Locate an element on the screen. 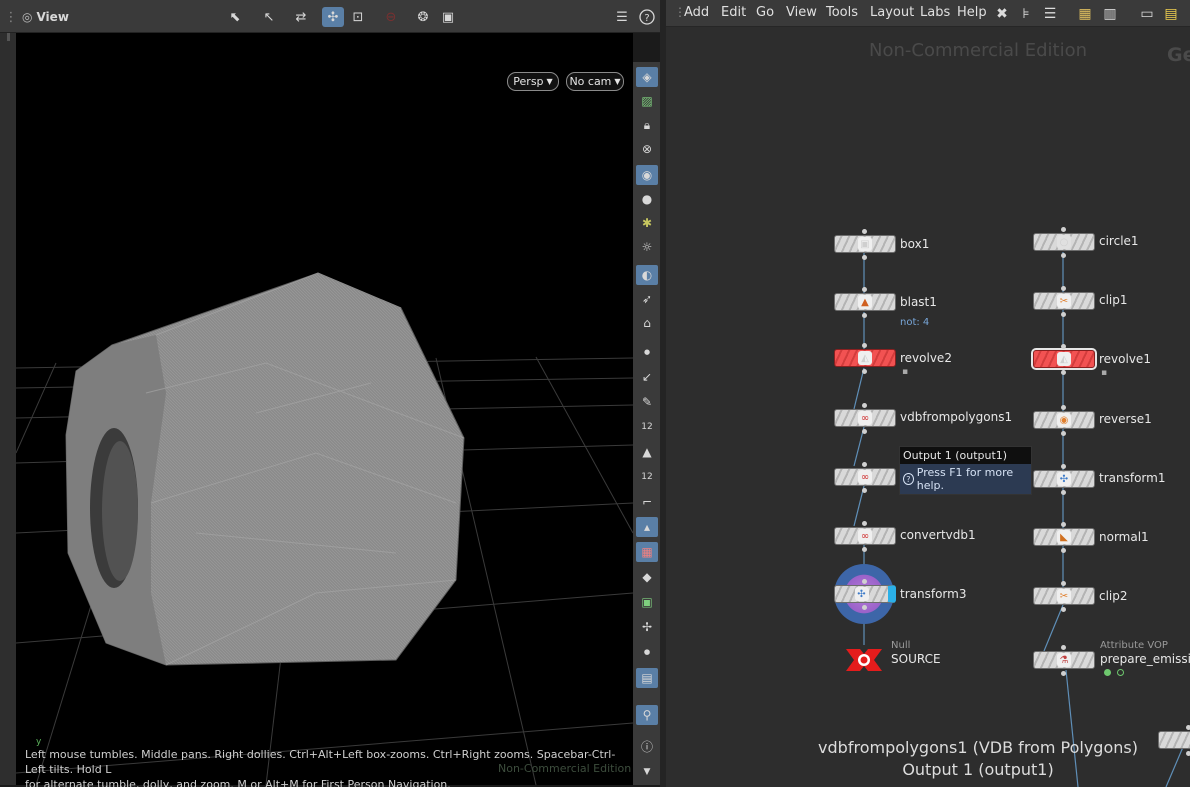 This screenshot has height=787, width=1190. node-reverse1: ◉ is located at coordinates (1064, 420).